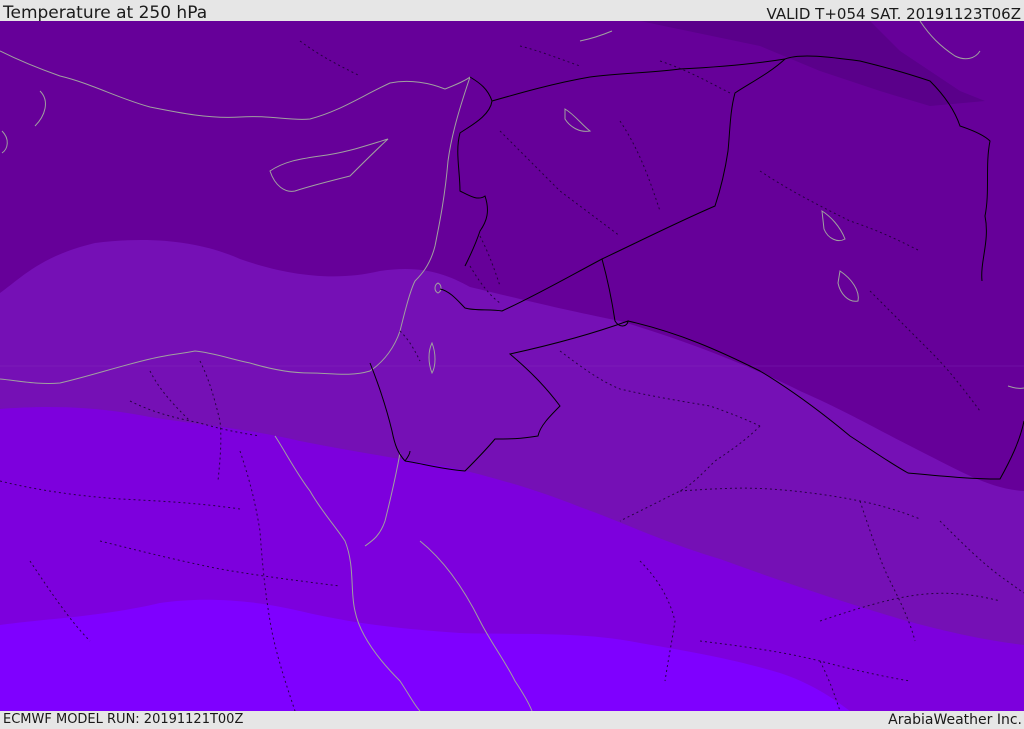 This screenshot has width=1024, height=729. I want to click on credit-text: ArabiaWeather Inc., so click(955, 720).